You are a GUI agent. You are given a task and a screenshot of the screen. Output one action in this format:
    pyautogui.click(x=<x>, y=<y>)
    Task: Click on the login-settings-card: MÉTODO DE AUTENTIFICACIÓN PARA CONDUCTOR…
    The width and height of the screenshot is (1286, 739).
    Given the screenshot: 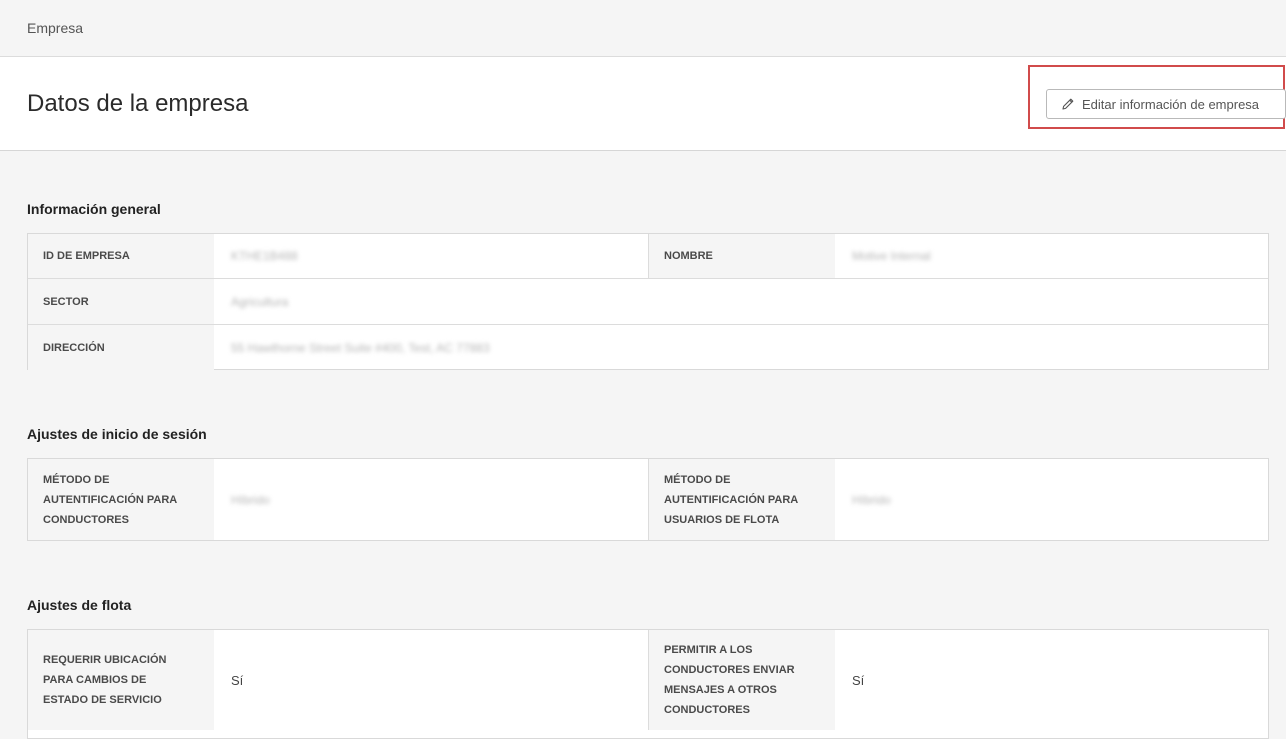 What is the action you would take?
    pyautogui.click(x=648, y=499)
    